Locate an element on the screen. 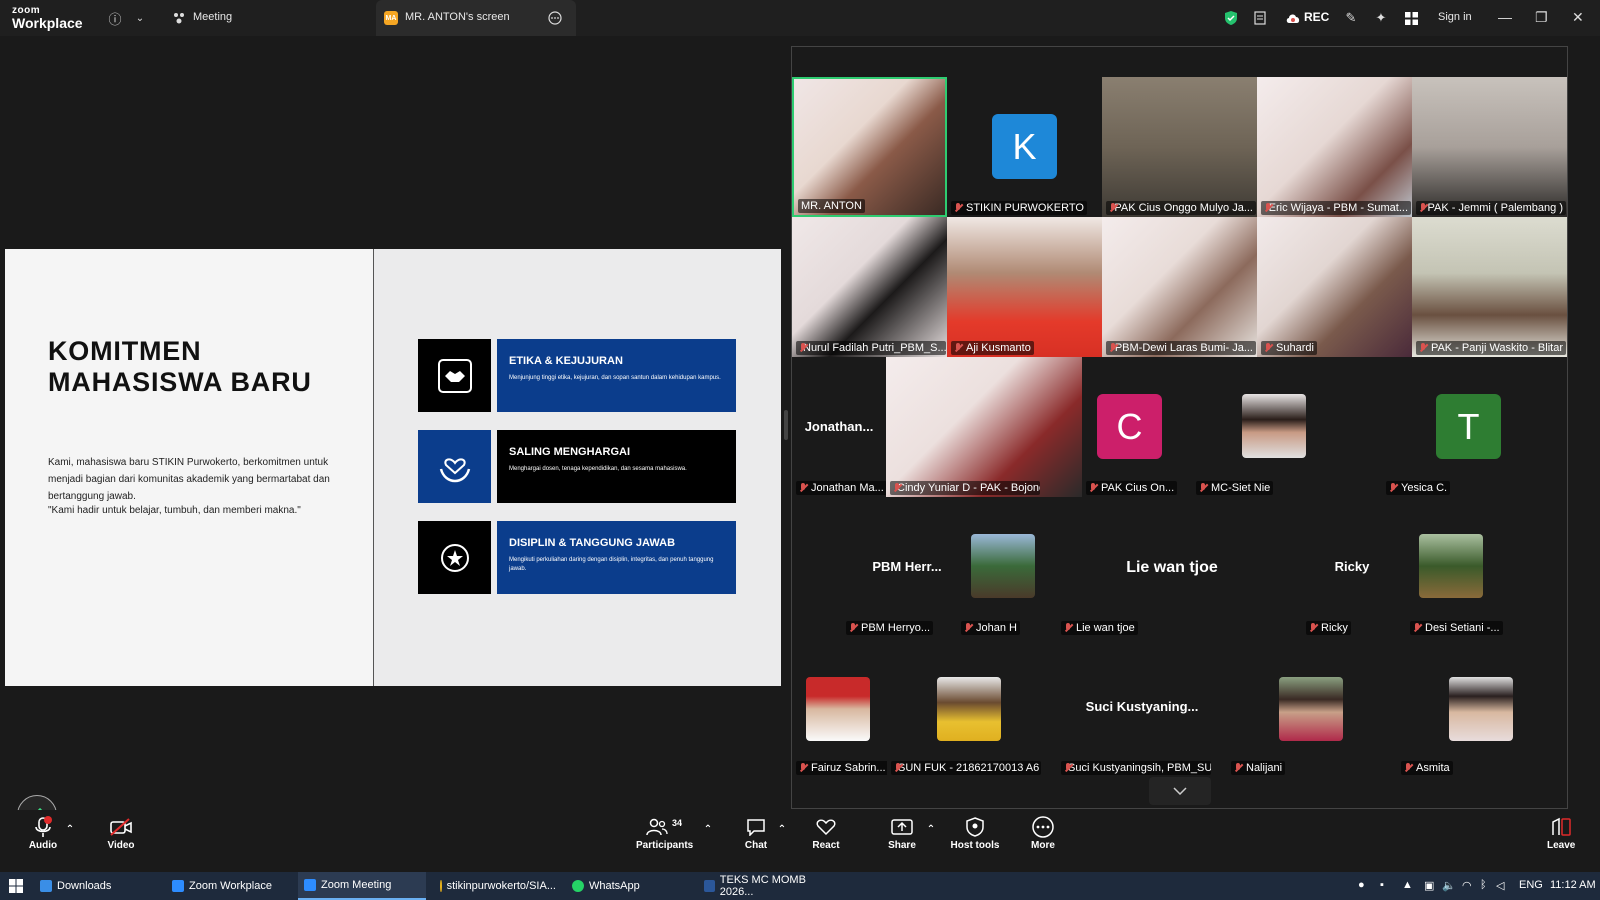 The width and height of the screenshot is (1600, 900). chat-label: Chat is located at coordinates (756, 845).